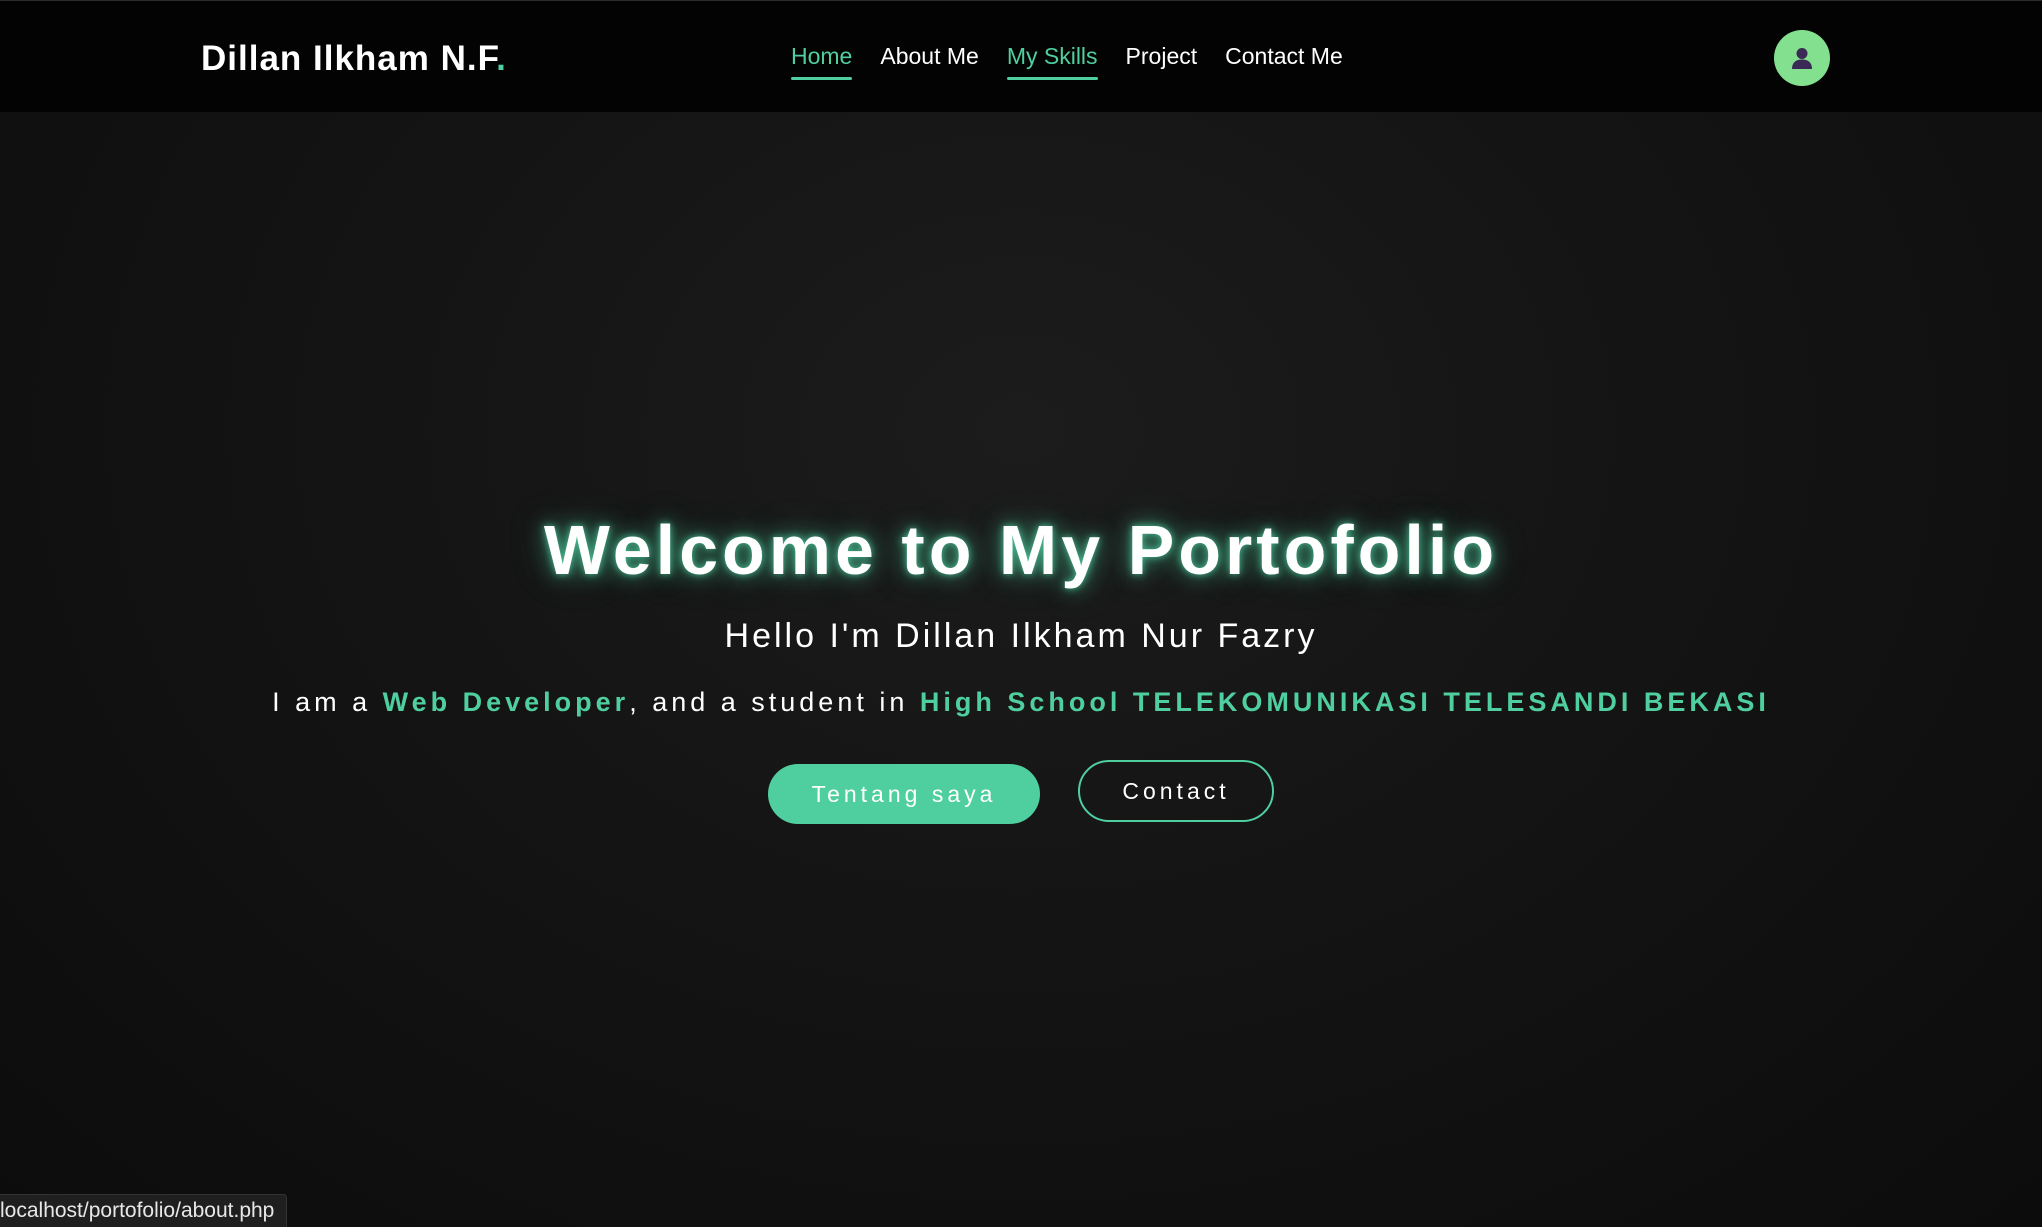 Image resolution: width=2042 pixels, height=1227 pixels. I want to click on hero-title: Welcome to My Portofolio, so click(1021, 550).